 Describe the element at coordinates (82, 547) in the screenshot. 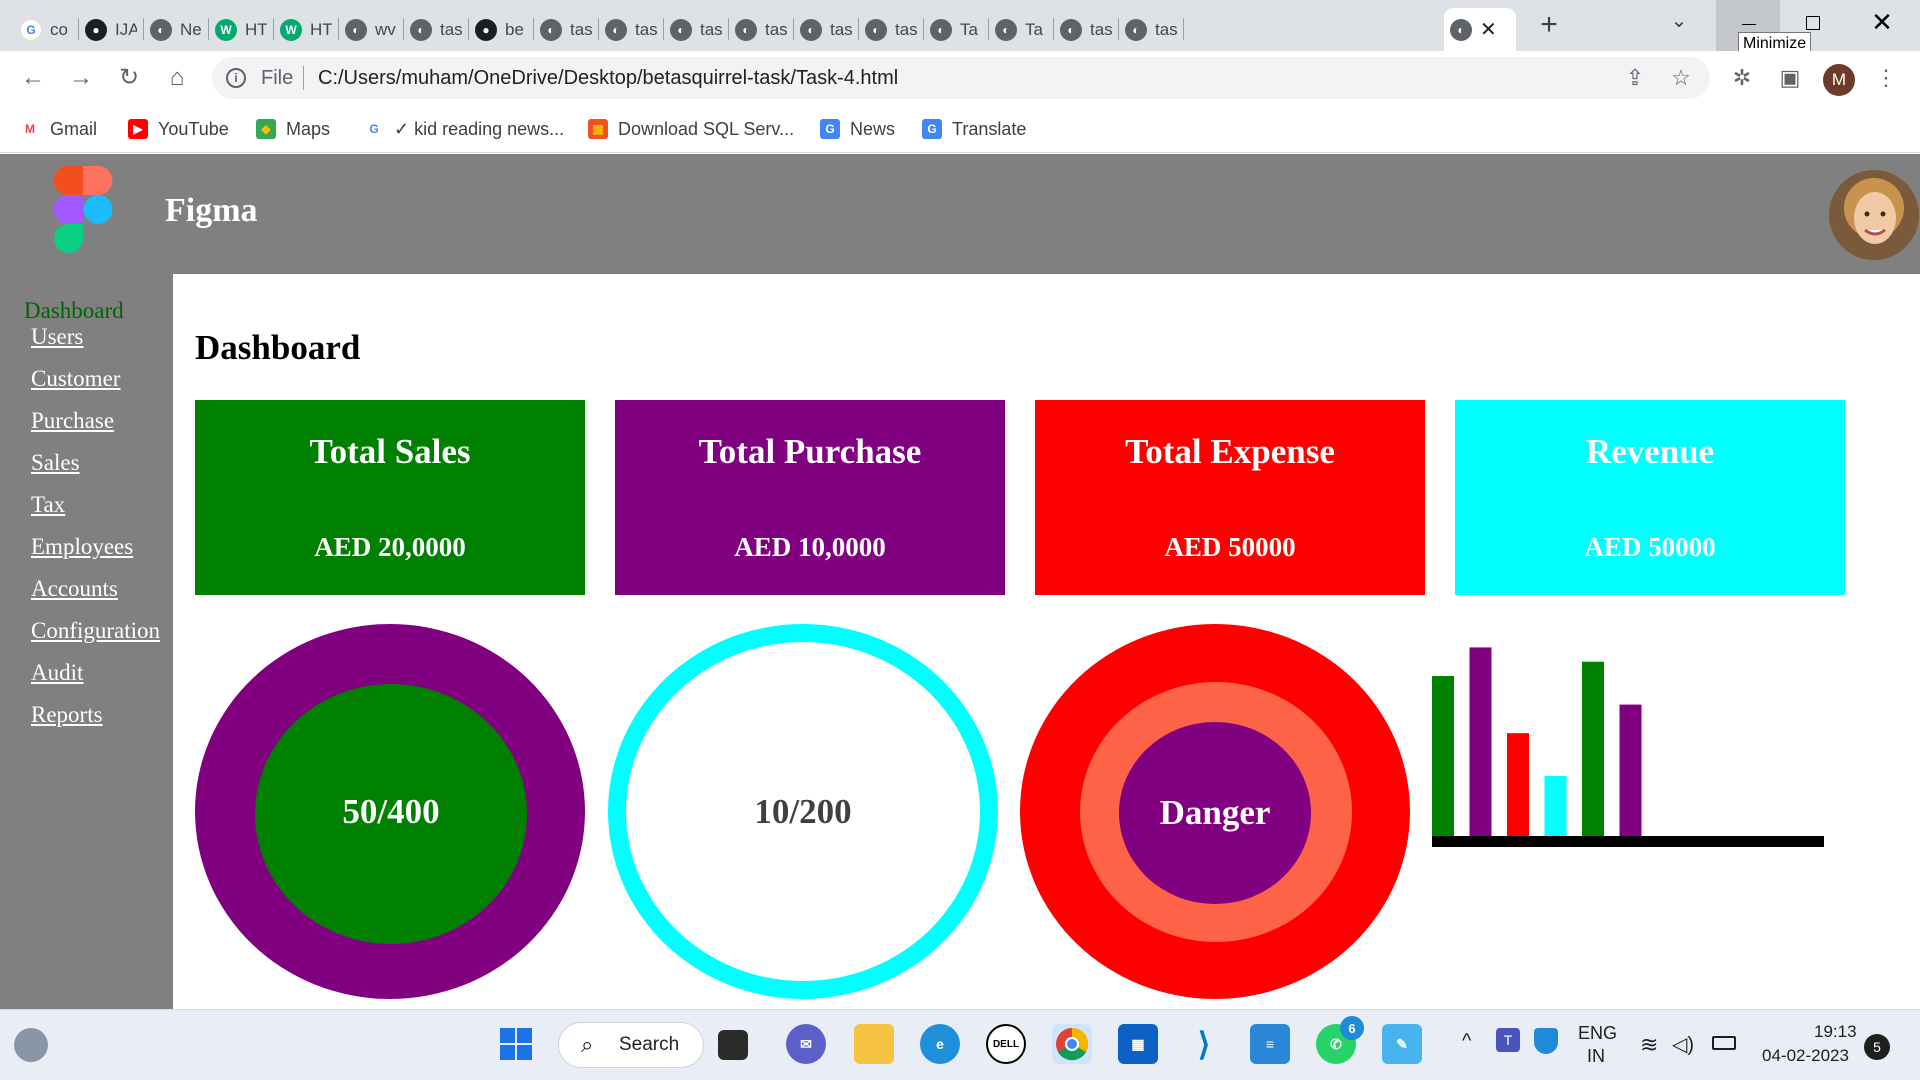

I see `sidebar-link-employees: Employees` at that location.